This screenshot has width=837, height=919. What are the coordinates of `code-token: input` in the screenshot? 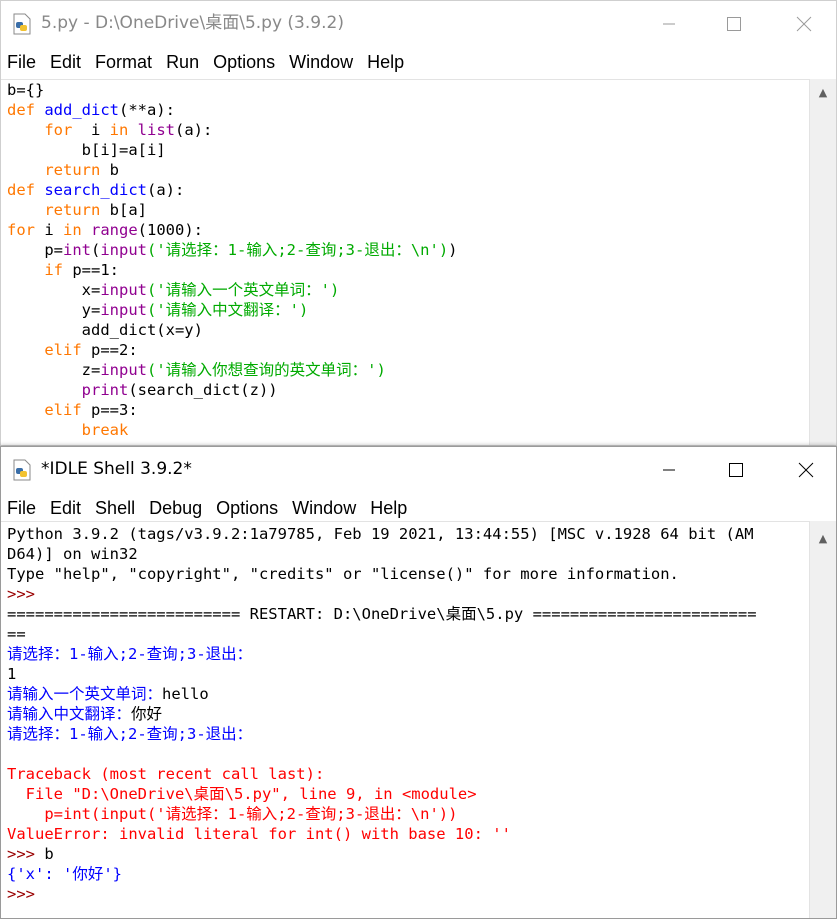 It's located at (123, 290).